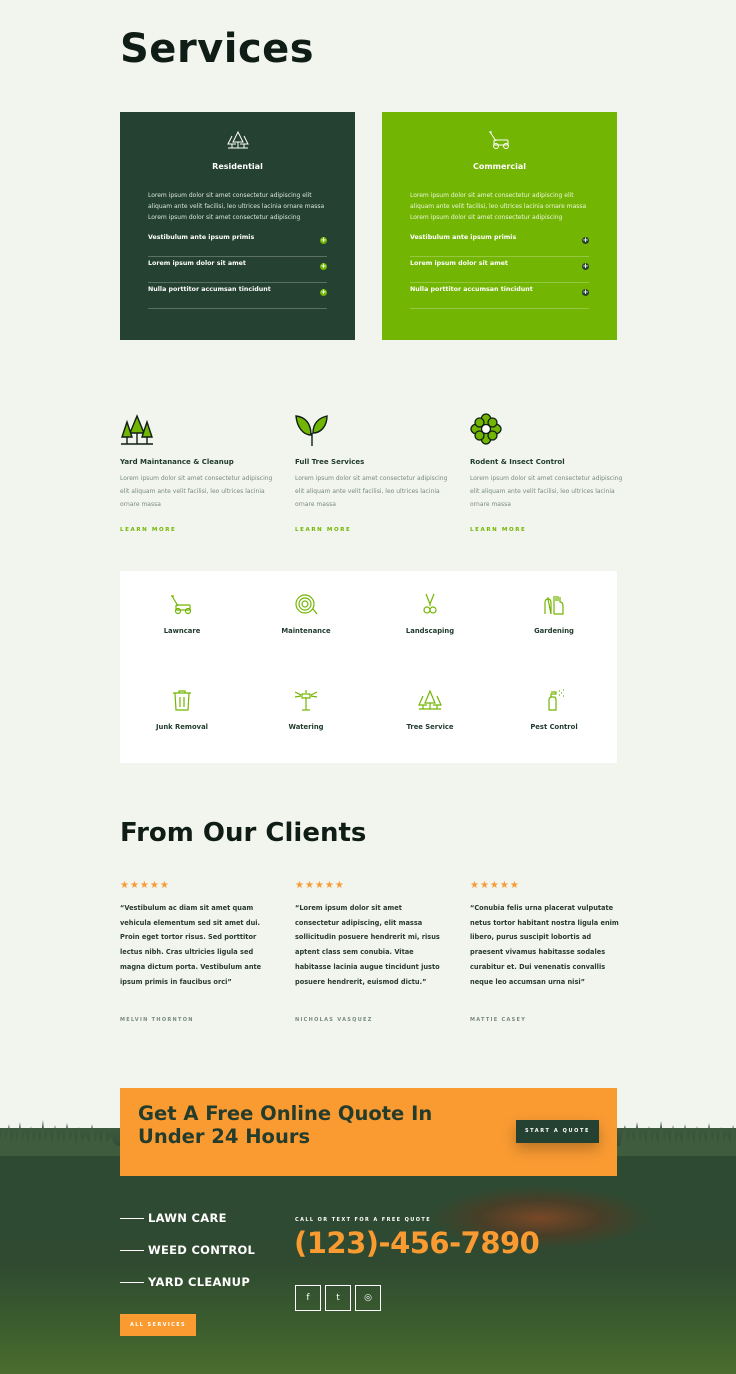 The height and width of the screenshot is (1374, 736). What do you see at coordinates (306, 606) in the screenshot?
I see `hose-icon` at bounding box center [306, 606].